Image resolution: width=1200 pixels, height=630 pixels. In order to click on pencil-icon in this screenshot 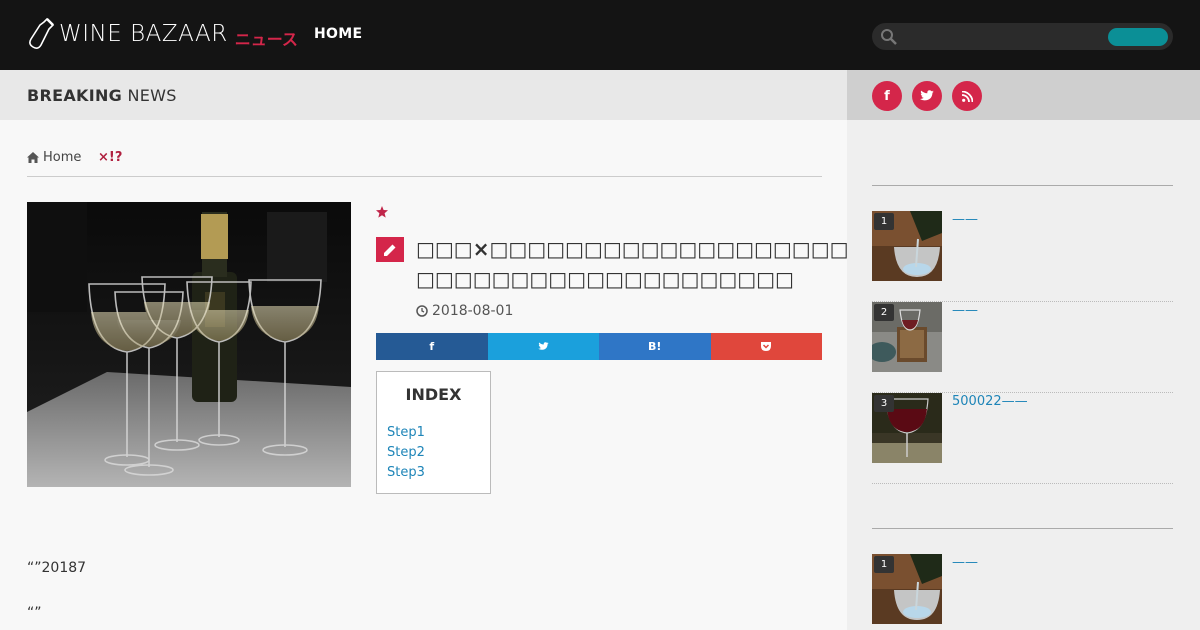, I will do `click(390, 249)`.